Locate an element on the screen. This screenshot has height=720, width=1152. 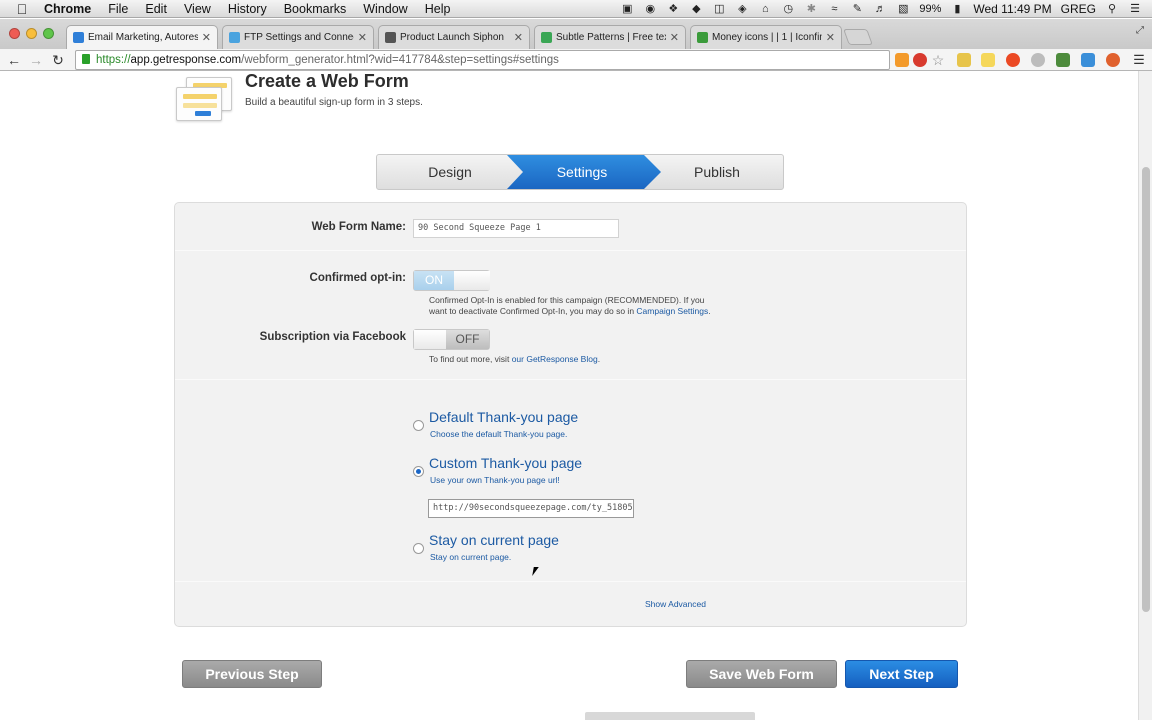
menu-window: Window is located at coordinates (385, 9).